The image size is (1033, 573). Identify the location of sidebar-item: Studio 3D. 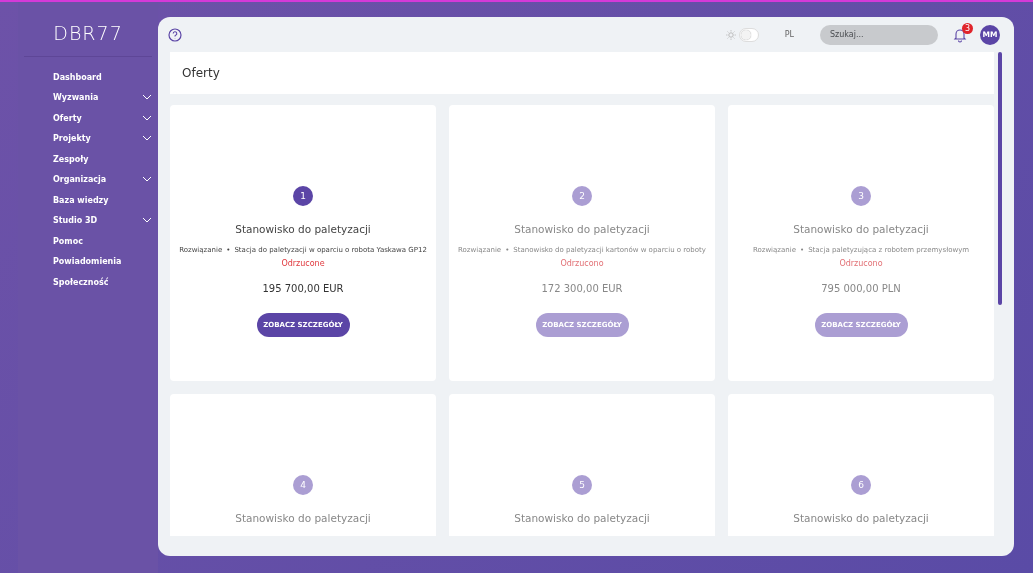
(88, 220).